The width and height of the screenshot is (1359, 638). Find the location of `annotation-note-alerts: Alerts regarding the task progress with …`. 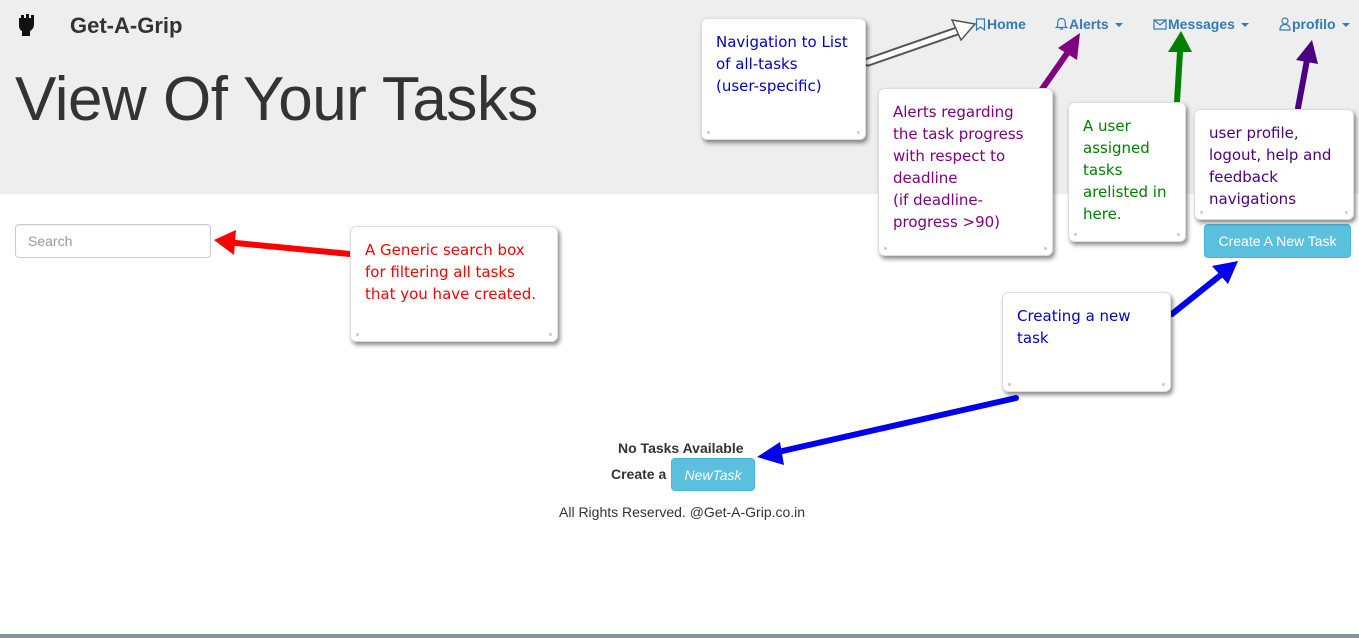

annotation-note-alerts: Alerts regarding the task progress with … is located at coordinates (965, 172).